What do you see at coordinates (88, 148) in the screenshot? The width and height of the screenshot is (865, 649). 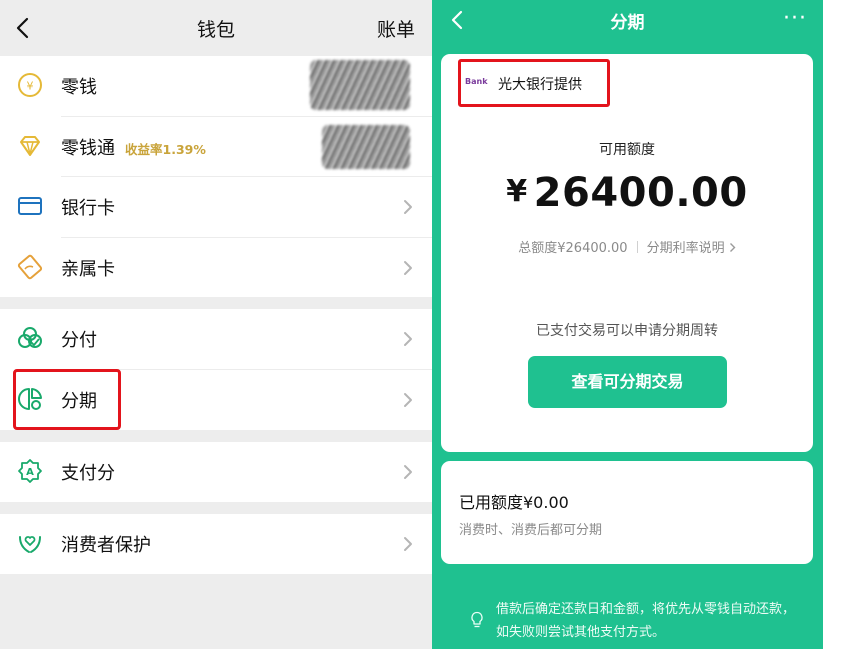 I see `item-label: 零钱通` at bounding box center [88, 148].